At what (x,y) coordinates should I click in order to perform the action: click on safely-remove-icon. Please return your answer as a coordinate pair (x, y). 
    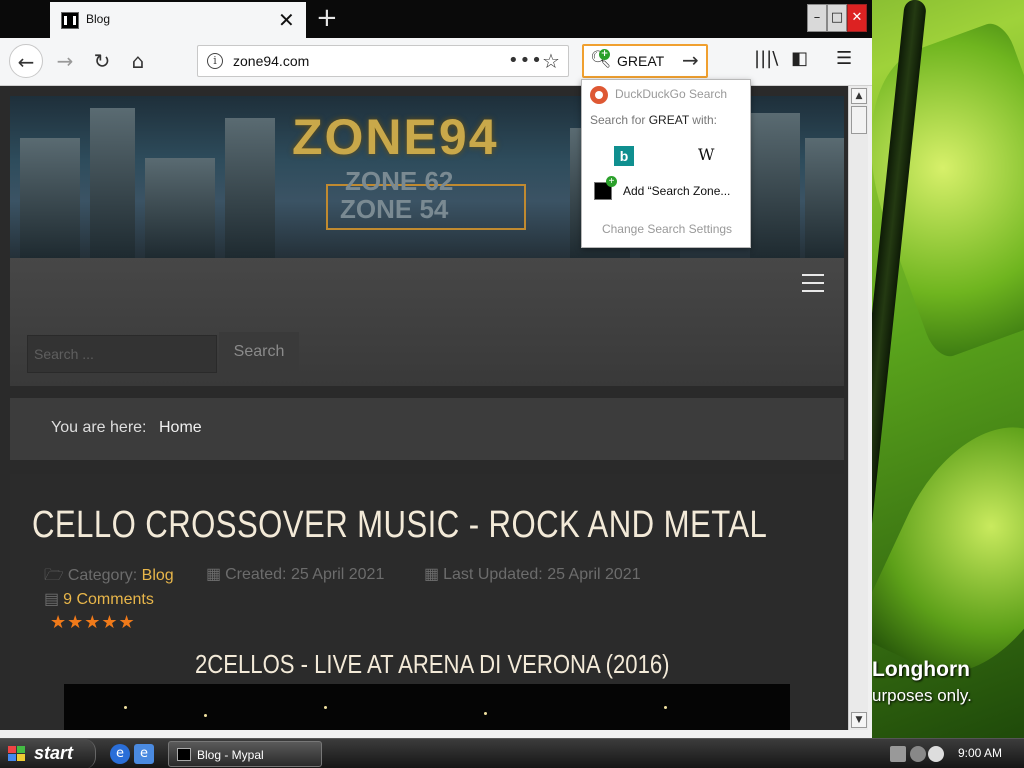
    Looking at the image, I should click on (918, 754).